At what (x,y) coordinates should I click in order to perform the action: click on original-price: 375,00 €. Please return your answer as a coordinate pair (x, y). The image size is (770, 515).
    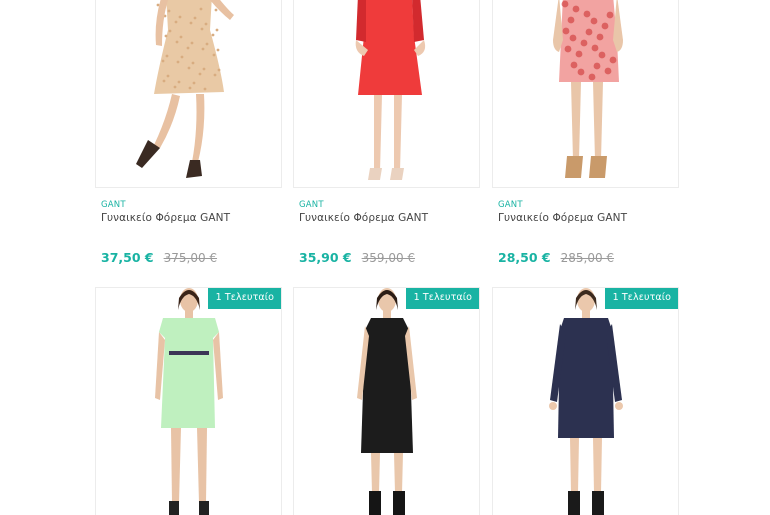
    Looking at the image, I should click on (190, 258).